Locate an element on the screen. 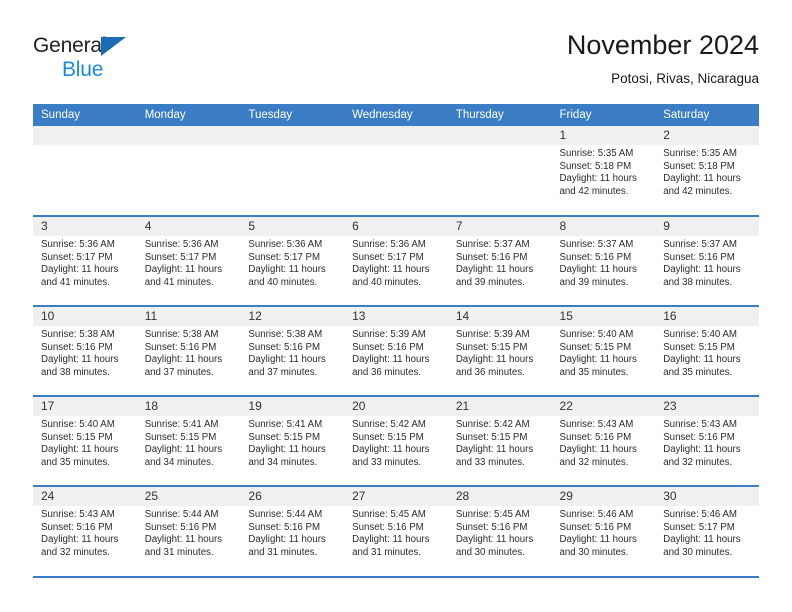 The height and width of the screenshot is (612, 792). sunrise-text: Sunrise: 5:36 AM is located at coordinates (181, 244).